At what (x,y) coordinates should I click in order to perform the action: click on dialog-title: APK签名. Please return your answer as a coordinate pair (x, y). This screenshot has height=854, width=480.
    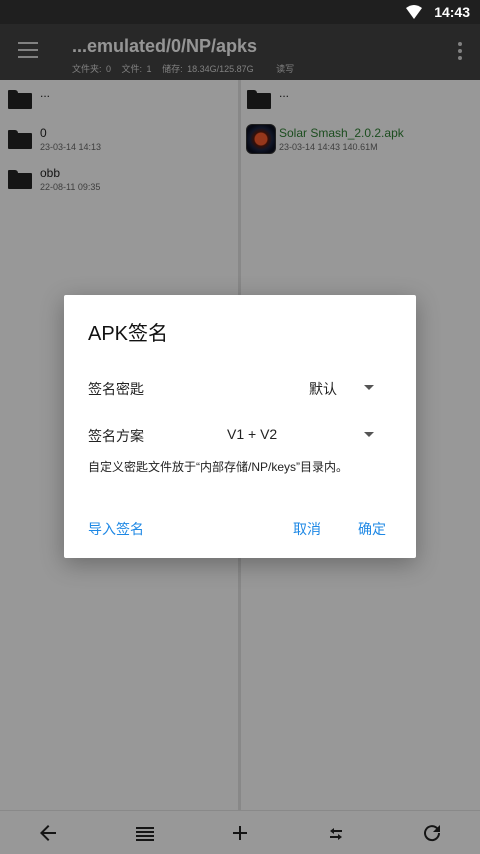
    Looking at the image, I should click on (128, 334).